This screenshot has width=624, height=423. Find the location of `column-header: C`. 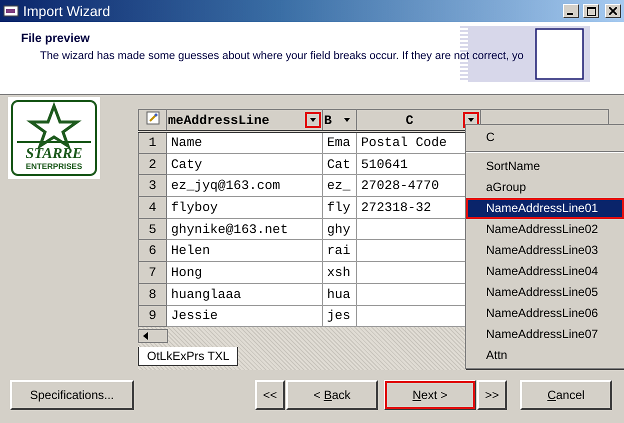

column-header: C is located at coordinates (418, 121).